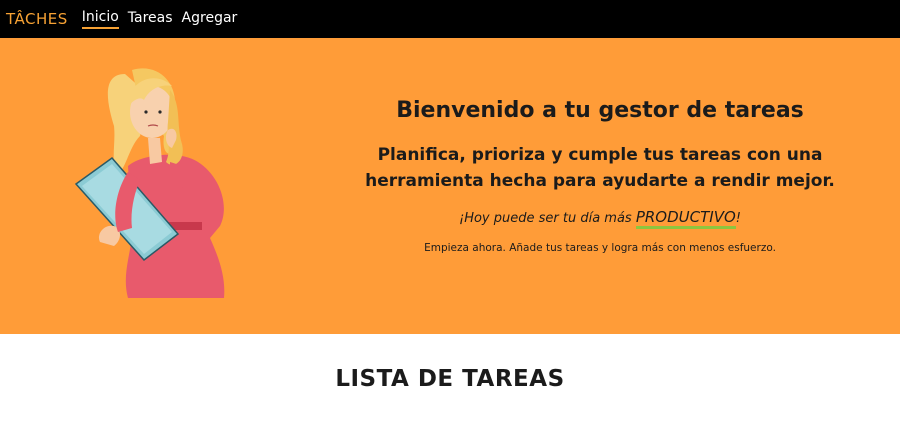 The width and height of the screenshot is (900, 436). Describe the element at coordinates (100, 19) in the screenshot. I see `nav-link-inicio: Inicio` at that location.